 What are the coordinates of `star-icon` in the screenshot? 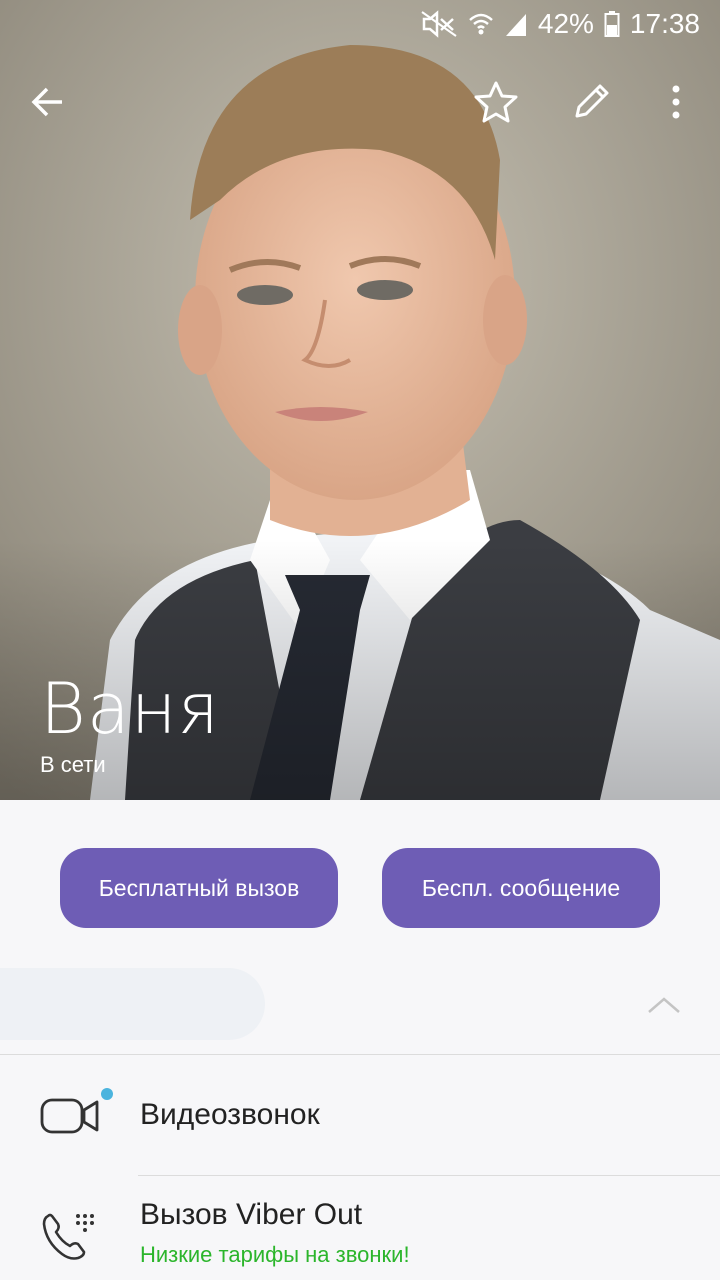 It's located at (496, 104).